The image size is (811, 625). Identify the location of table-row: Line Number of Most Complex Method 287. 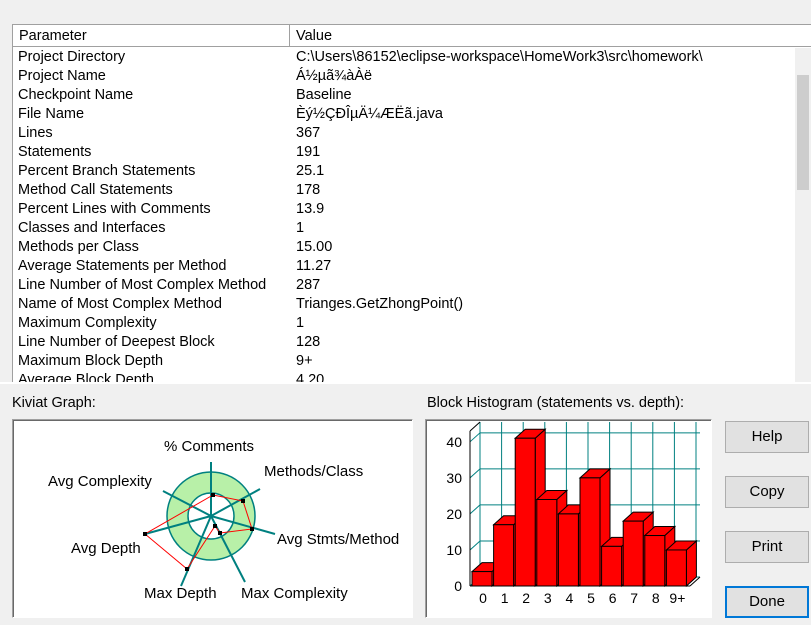
(404, 285).